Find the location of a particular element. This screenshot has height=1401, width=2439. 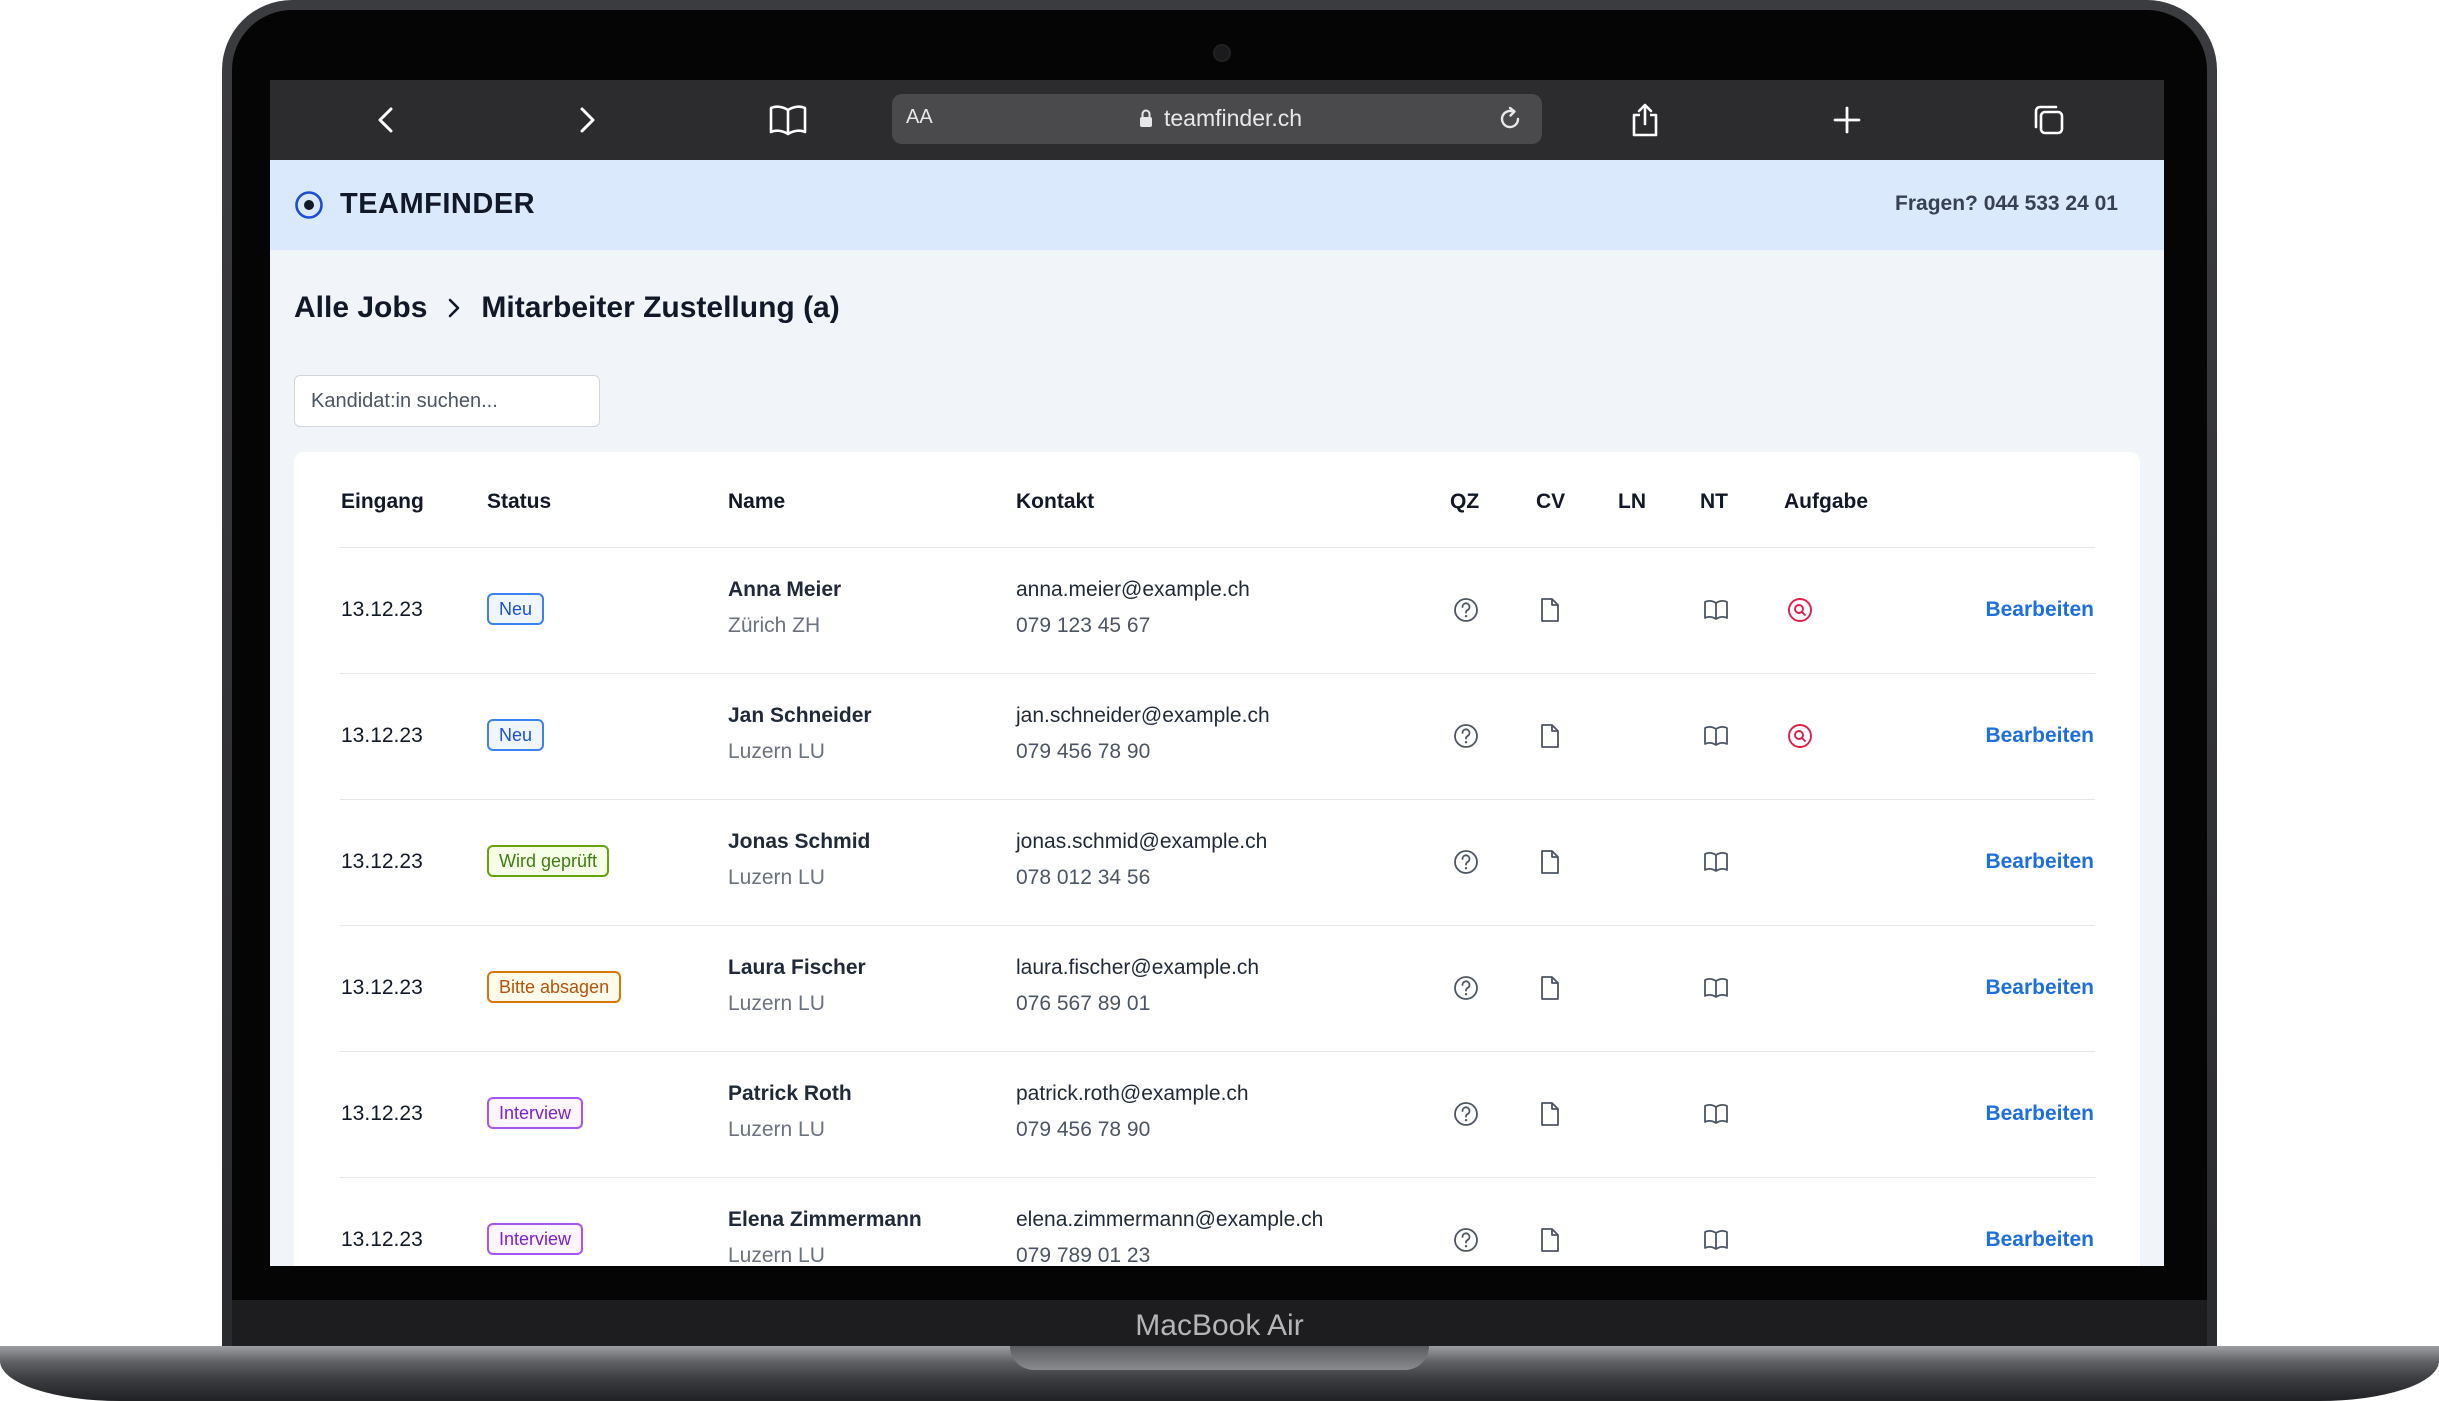

bookmarks-button is located at coordinates (788, 120).